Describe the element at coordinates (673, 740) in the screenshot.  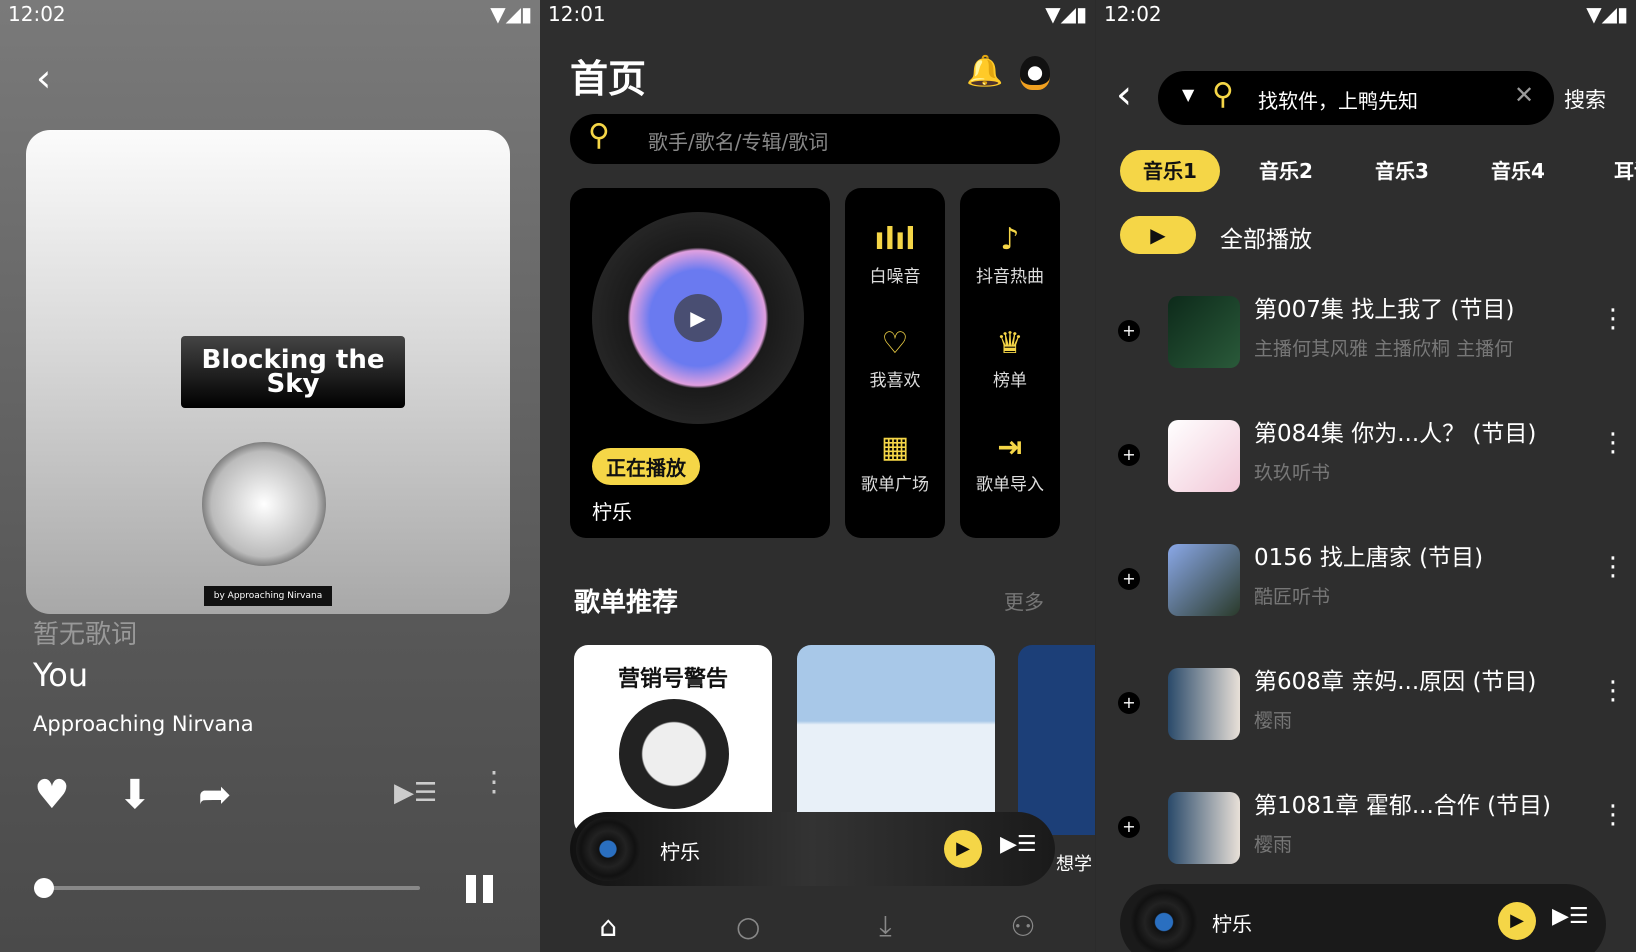
I see `playlist-card: 营销号警告` at that location.